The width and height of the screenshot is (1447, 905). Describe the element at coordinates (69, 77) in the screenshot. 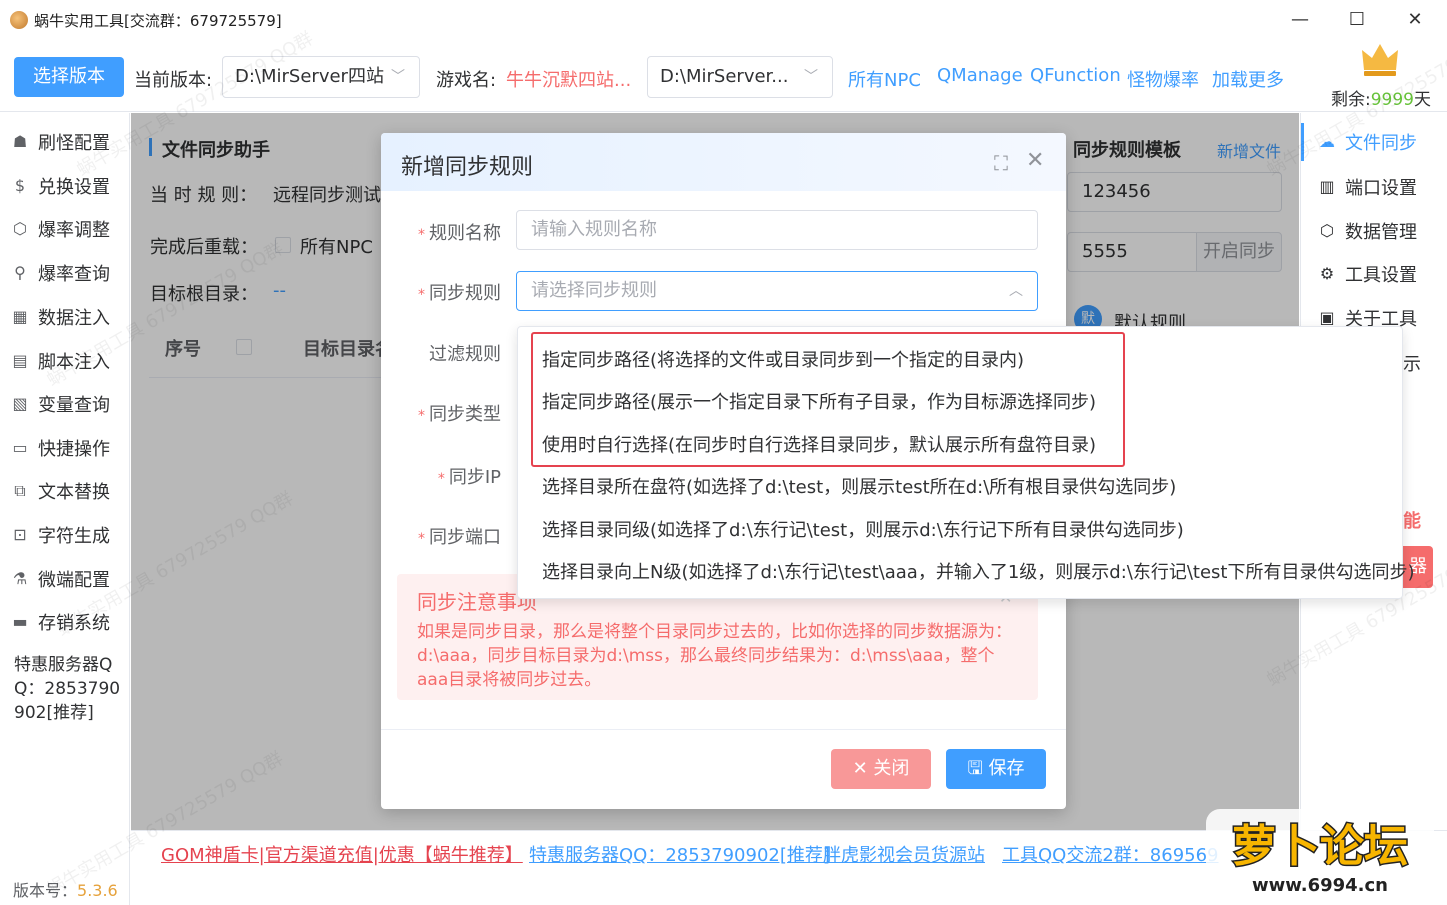

I see `select-version-button: 选择版本` at that location.